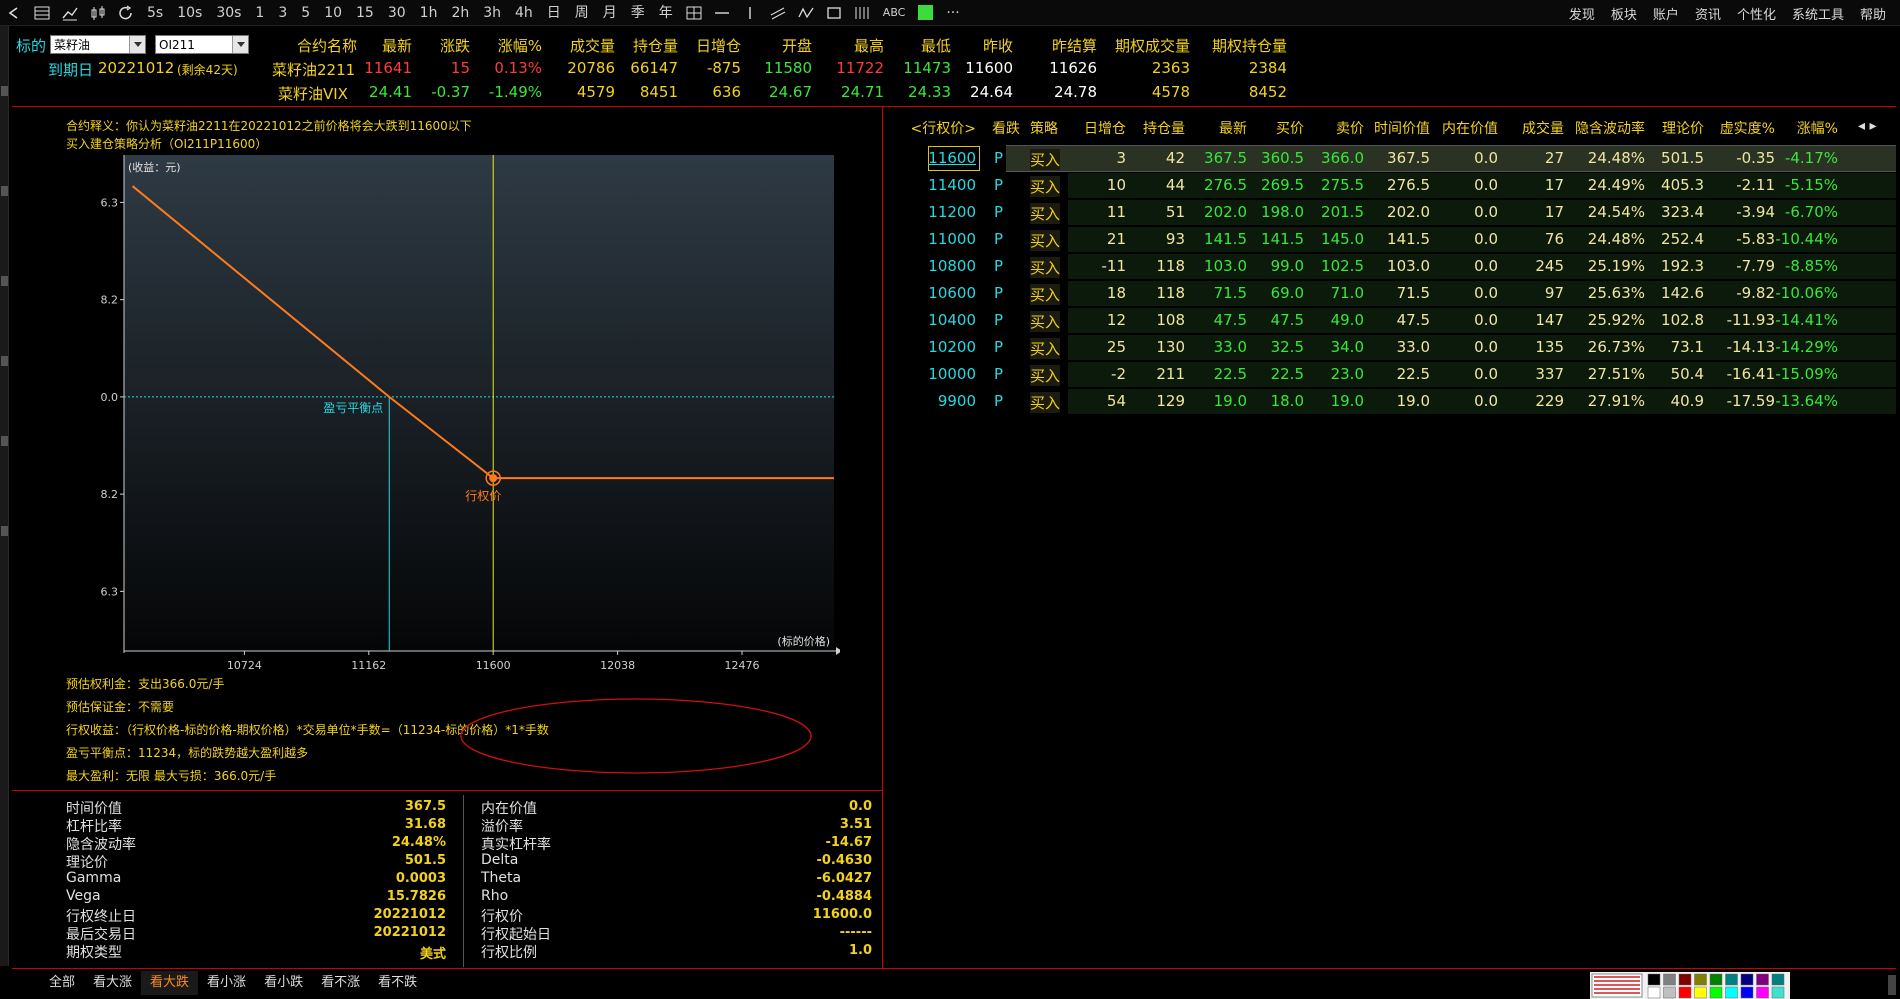  What do you see at coordinates (952, 13) in the screenshot?
I see `more-button: ···` at bounding box center [952, 13].